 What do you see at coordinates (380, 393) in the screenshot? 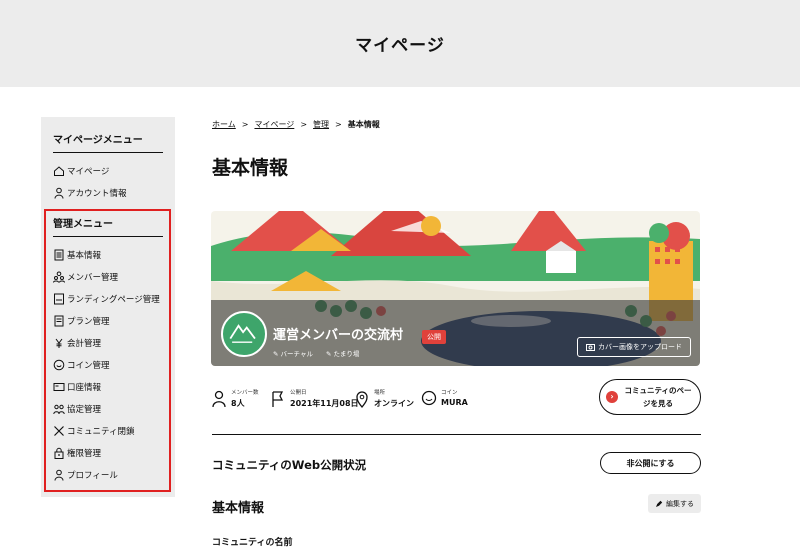
I see `stat-label: 場所` at bounding box center [380, 393].